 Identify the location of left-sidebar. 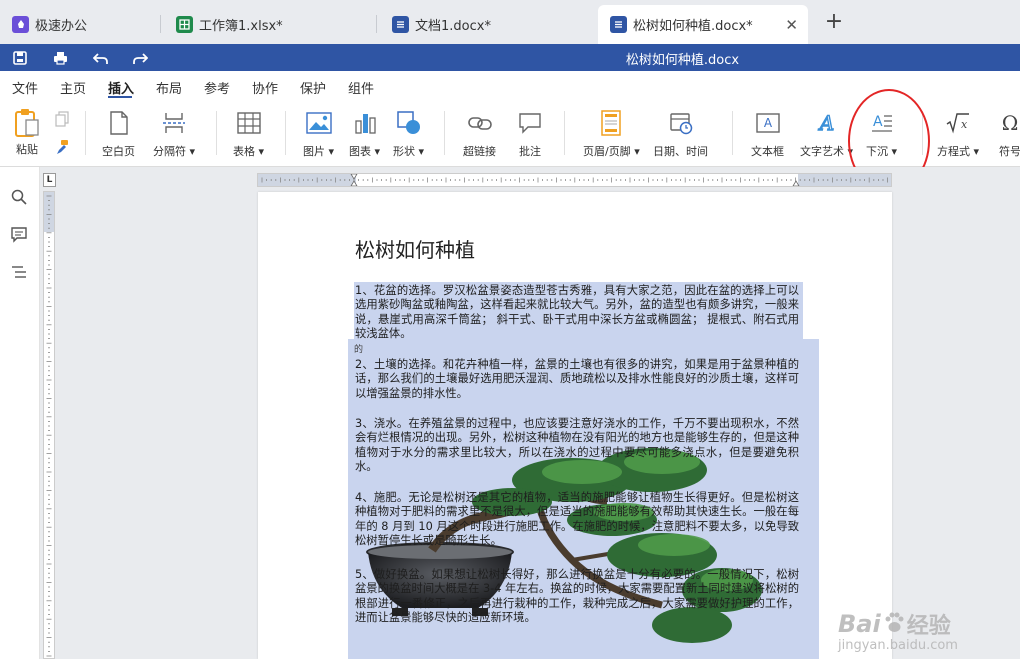
(20, 413).